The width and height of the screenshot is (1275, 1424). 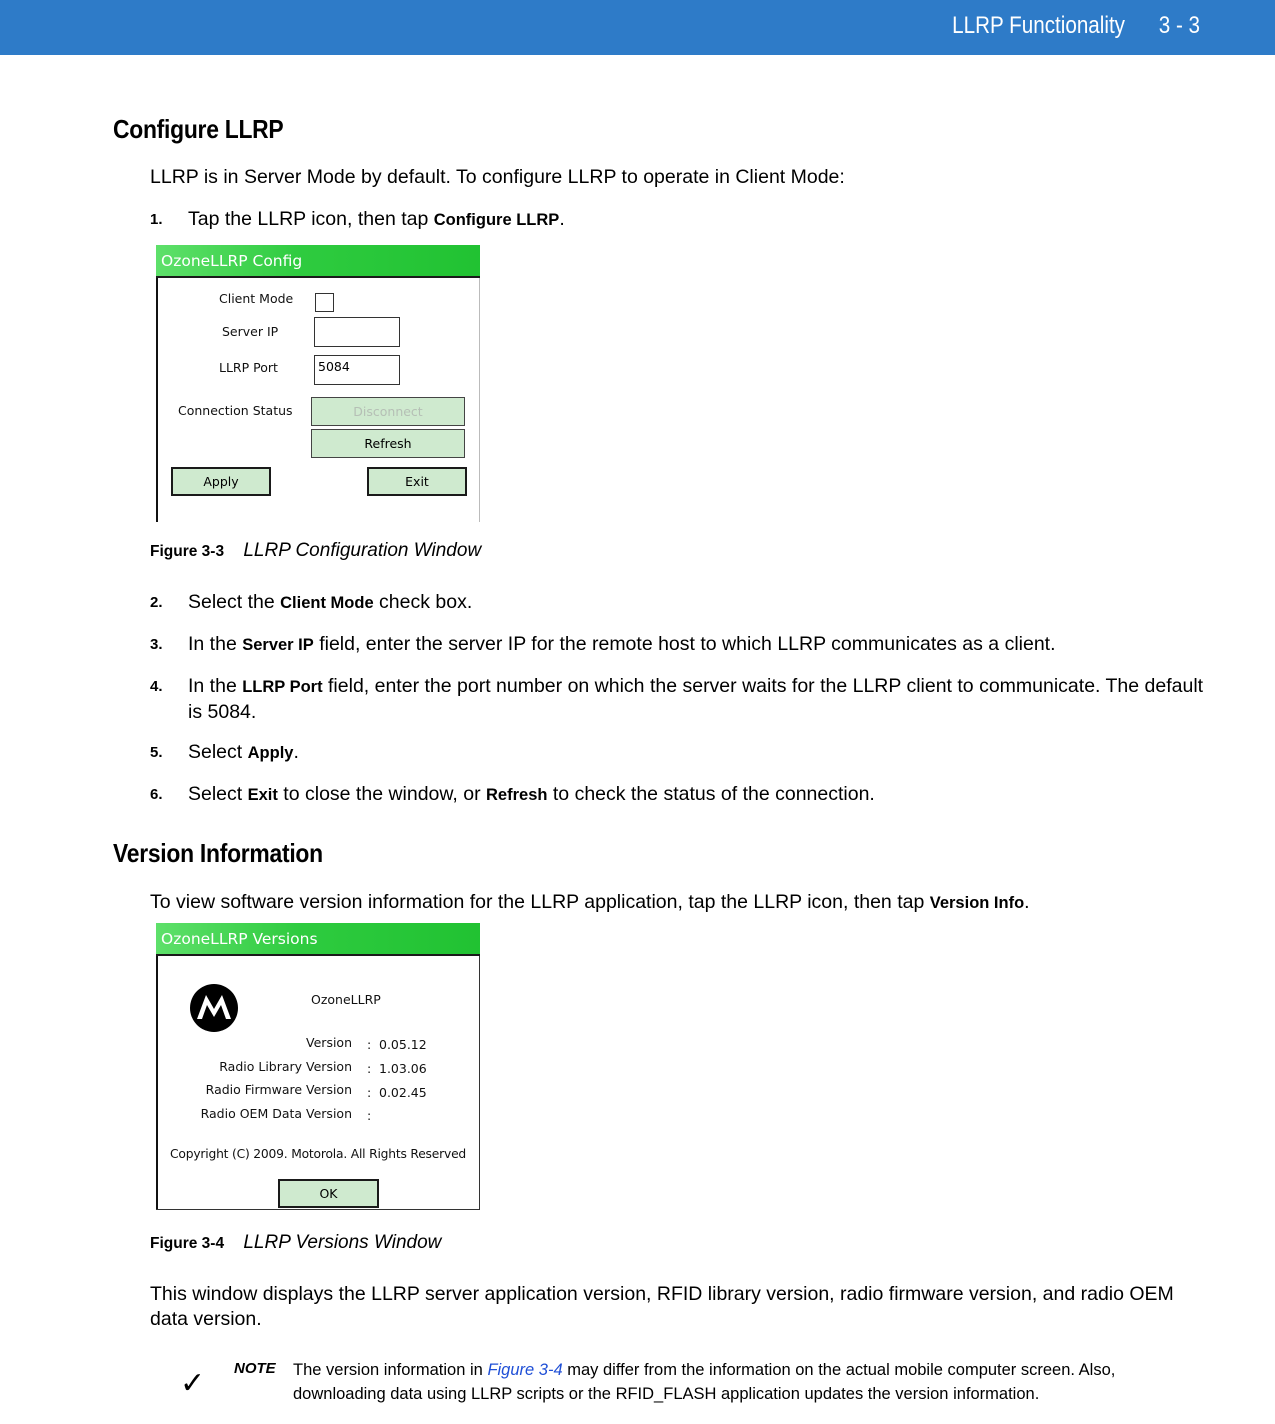 I want to click on step-text: Select the, so click(x=234, y=602).